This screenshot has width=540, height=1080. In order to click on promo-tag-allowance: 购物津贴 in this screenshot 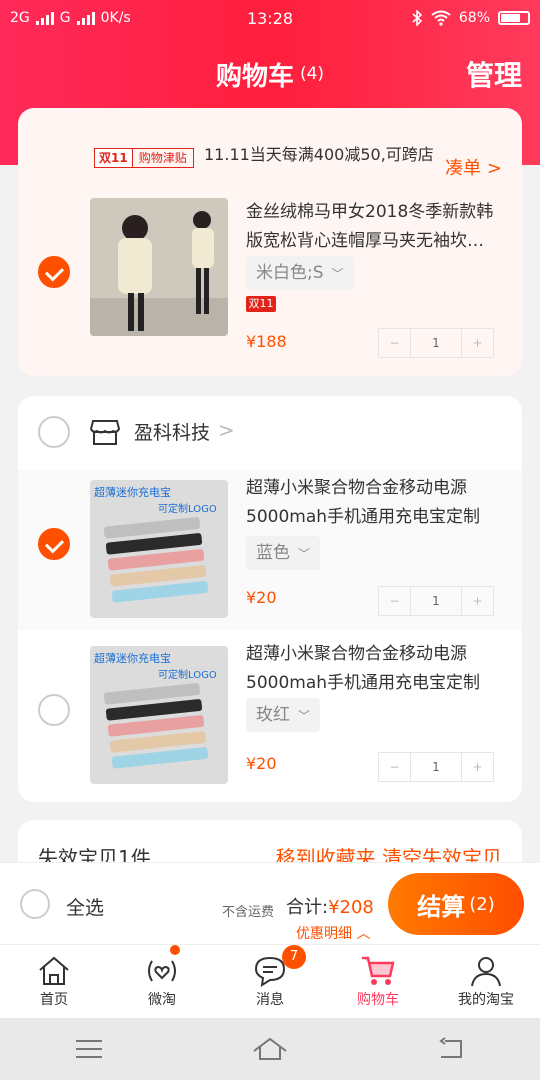, I will do `click(162, 158)`.